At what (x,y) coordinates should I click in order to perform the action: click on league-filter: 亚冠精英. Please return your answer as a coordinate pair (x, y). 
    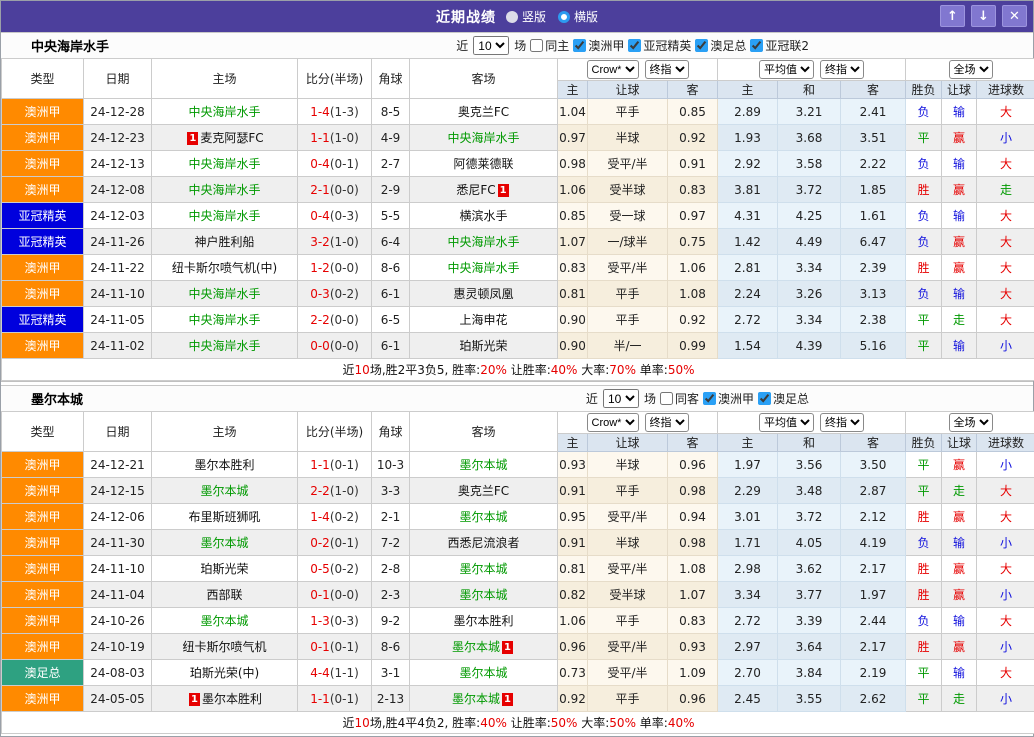
    Looking at the image, I should click on (659, 45).